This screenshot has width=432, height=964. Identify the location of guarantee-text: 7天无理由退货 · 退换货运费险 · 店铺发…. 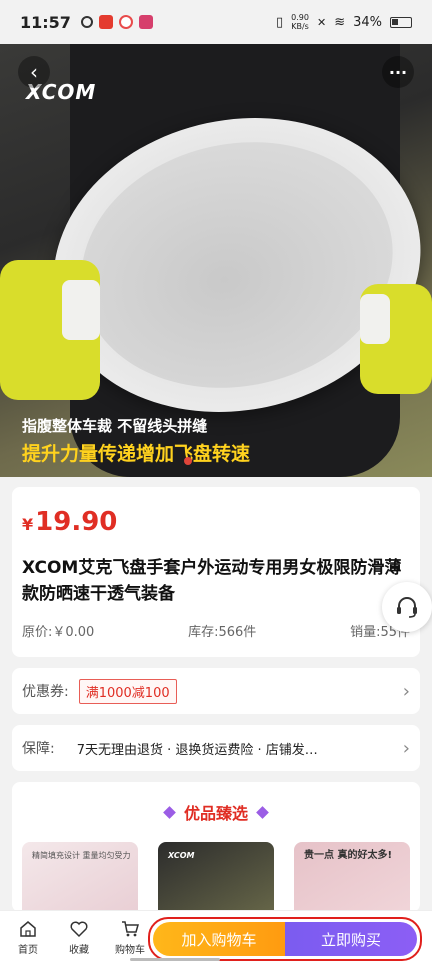
(197, 750).